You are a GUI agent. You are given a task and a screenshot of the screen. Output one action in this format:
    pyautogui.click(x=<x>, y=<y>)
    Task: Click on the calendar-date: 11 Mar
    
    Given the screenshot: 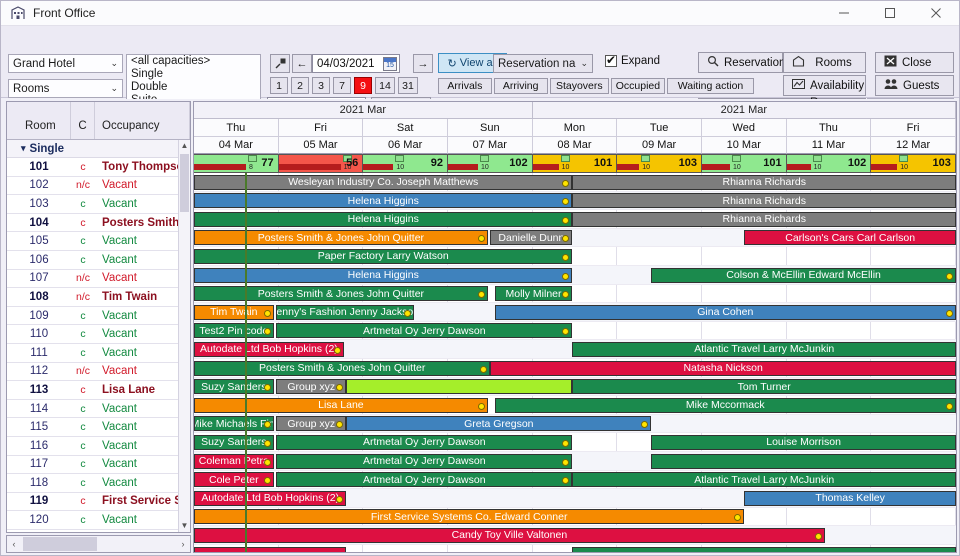 What is the action you would take?
    pyautogui.click(x=829, y=145)
    